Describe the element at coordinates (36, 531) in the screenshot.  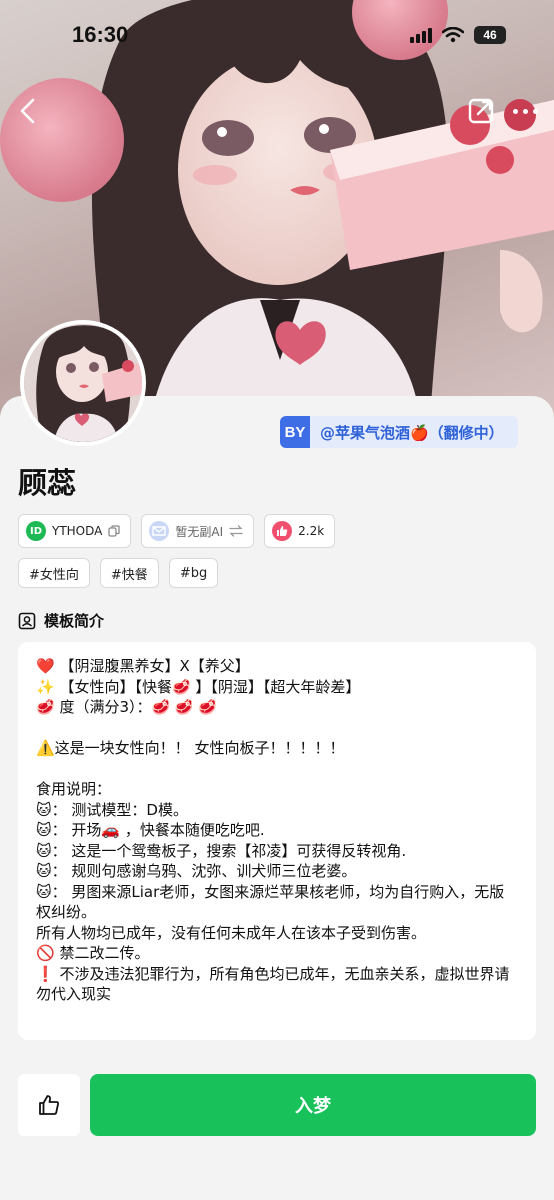
I see `id-icon: ID` at that location.